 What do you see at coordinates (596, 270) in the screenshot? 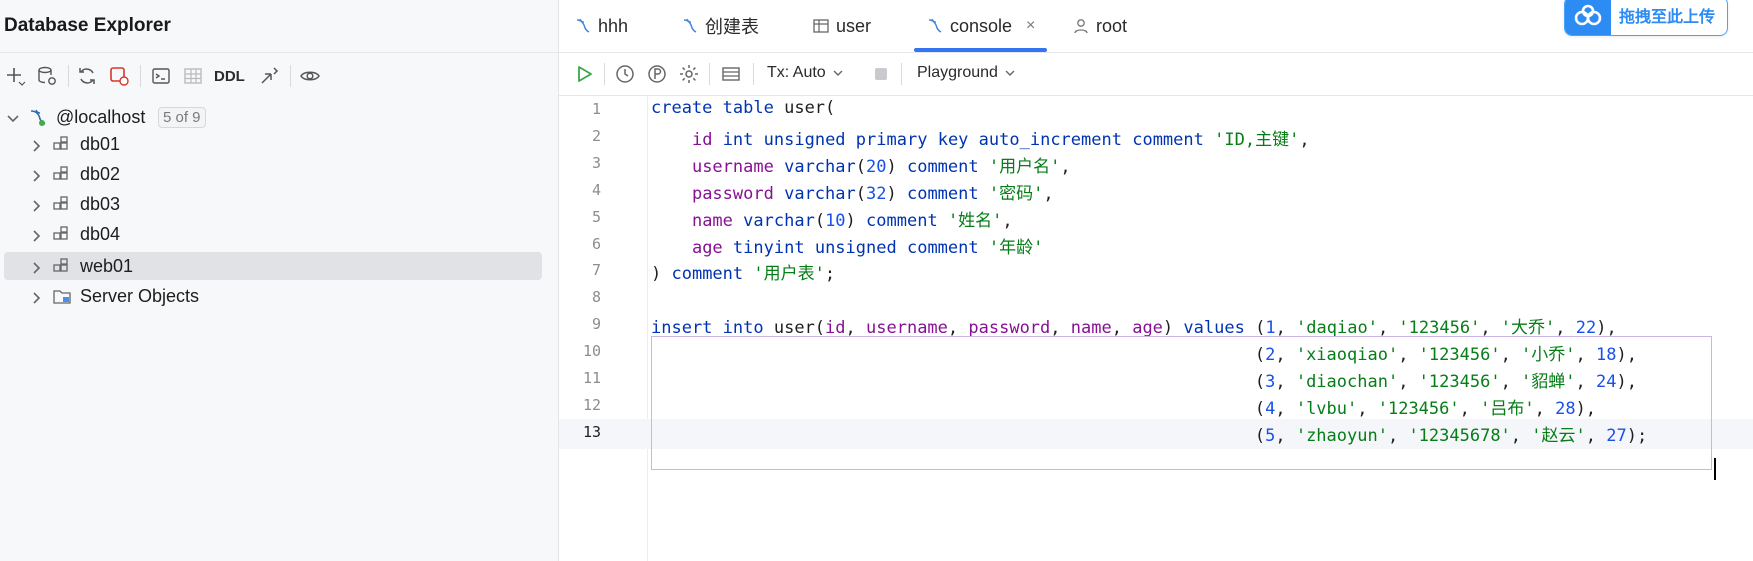
I see `line-number: 7` at bounding box center [596, 270].